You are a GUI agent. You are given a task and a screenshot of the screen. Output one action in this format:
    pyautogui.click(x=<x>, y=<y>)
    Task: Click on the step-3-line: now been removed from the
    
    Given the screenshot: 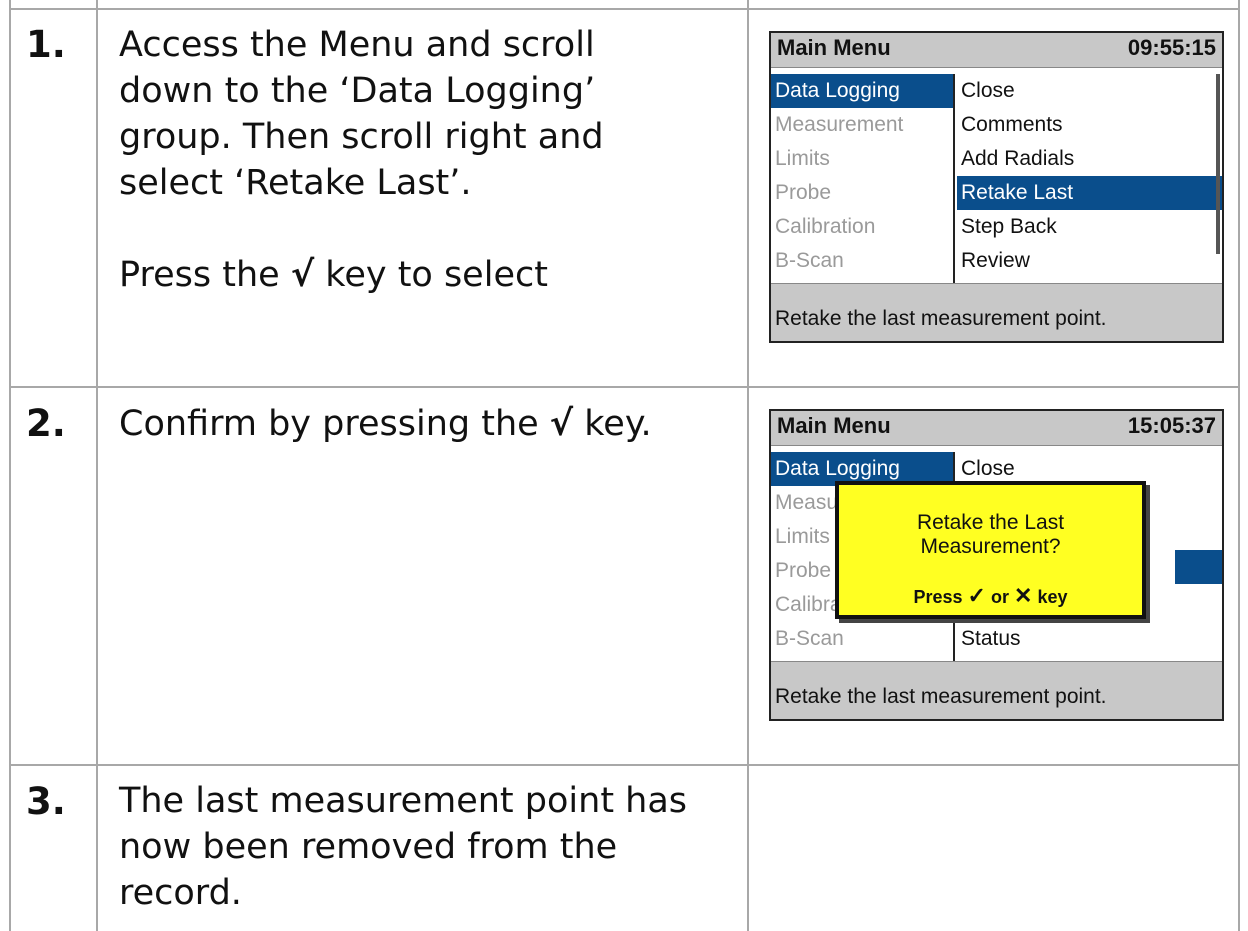 What is the action you would take?
    pyautogui.click(x=368, y=847)
    